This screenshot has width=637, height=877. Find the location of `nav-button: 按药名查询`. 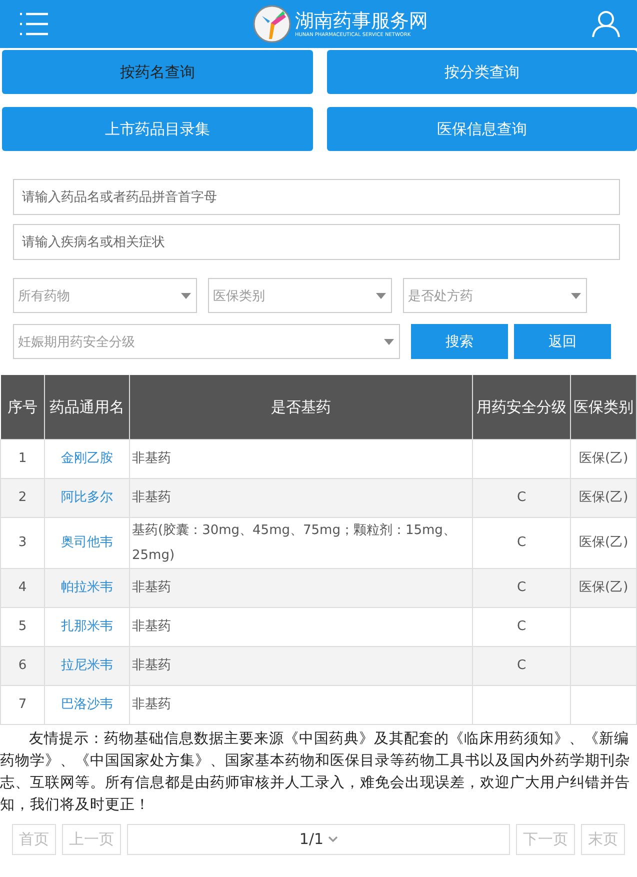

nav-button: 按药名查询 is located at coordinates (157, 72).